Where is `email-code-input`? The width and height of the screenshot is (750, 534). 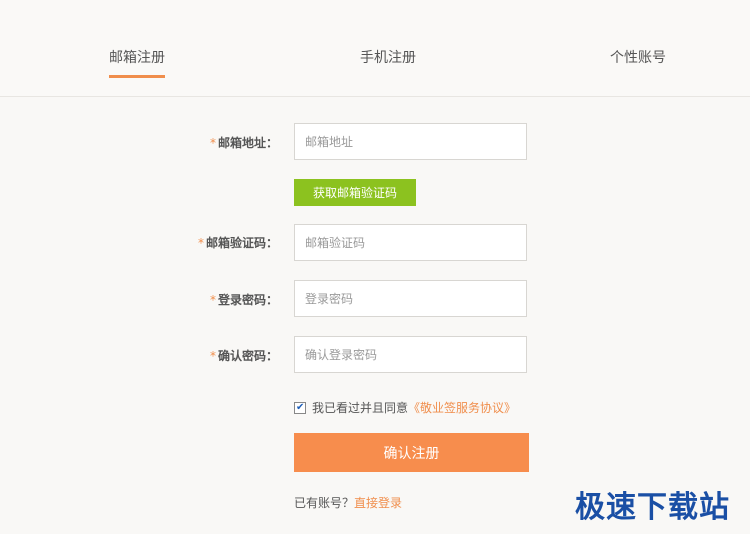 email-code-input is located at coordinates (410, 242).